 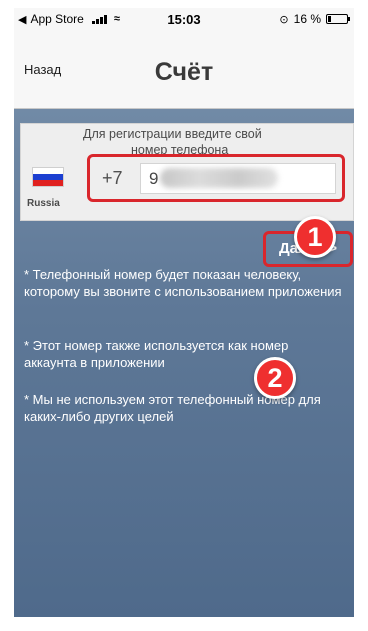 I want to click on status-bar-right: ⊙ 16 %, so click(x=314, y=19).